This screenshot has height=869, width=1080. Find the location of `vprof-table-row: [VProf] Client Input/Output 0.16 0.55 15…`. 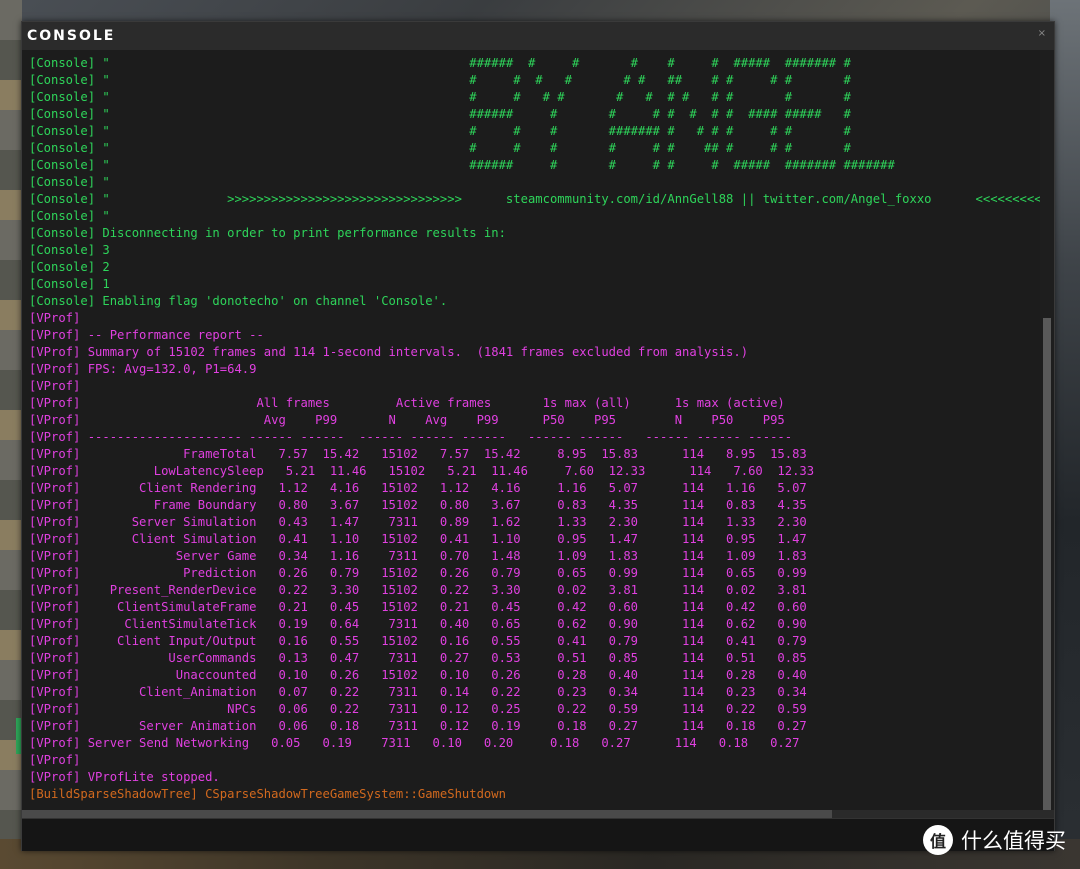

vprof-table-row: [VProf] Client Input/Output 0.16 0.55 15… is located at coordinates (418, 641).